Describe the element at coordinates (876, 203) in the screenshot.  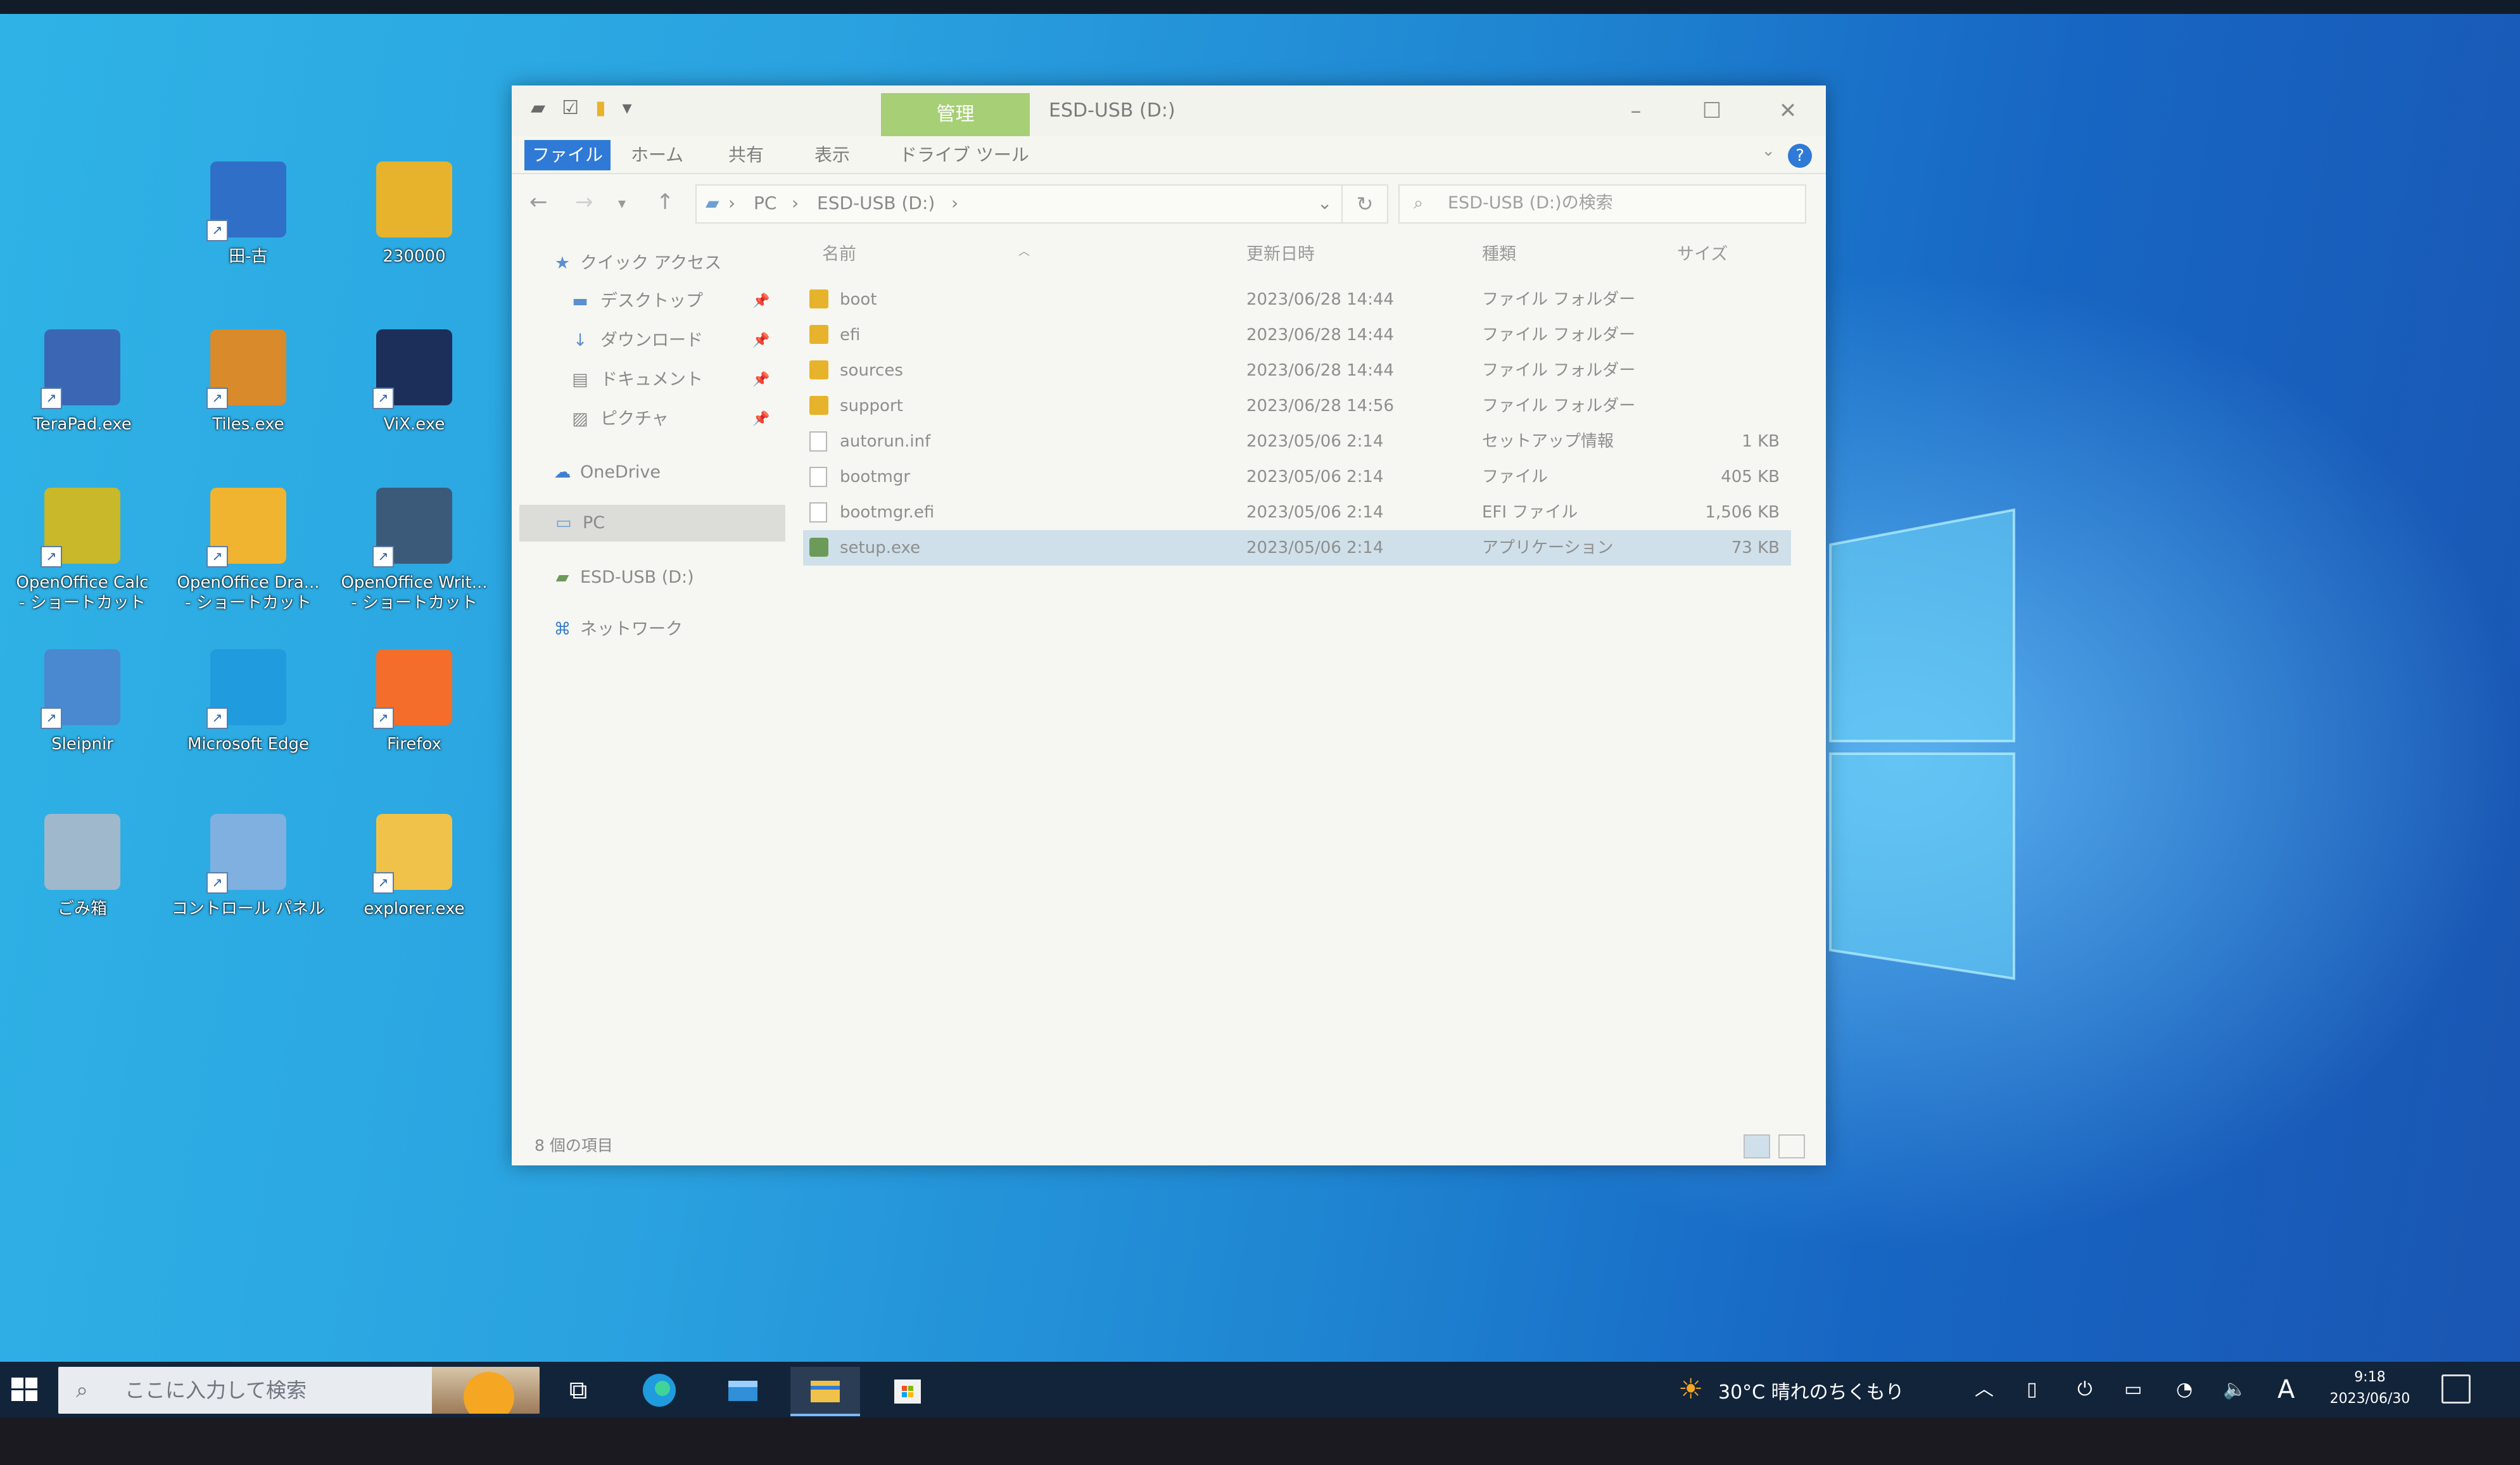
I see `breadcrumb-usb: ESD-USB (D:)` at that location.